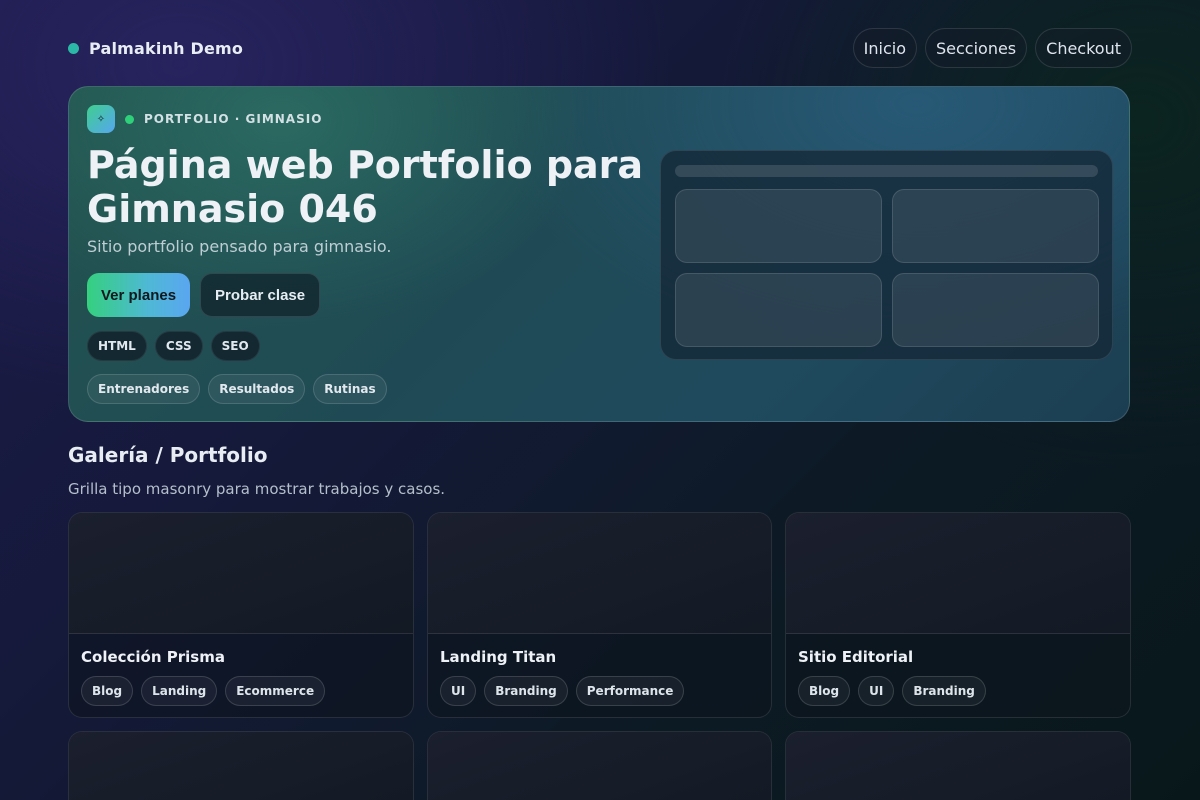 Image resolution: width=1200 pixels, height=800 pixels. I want to click on topic-tag: Resultados, so click(257, 389).